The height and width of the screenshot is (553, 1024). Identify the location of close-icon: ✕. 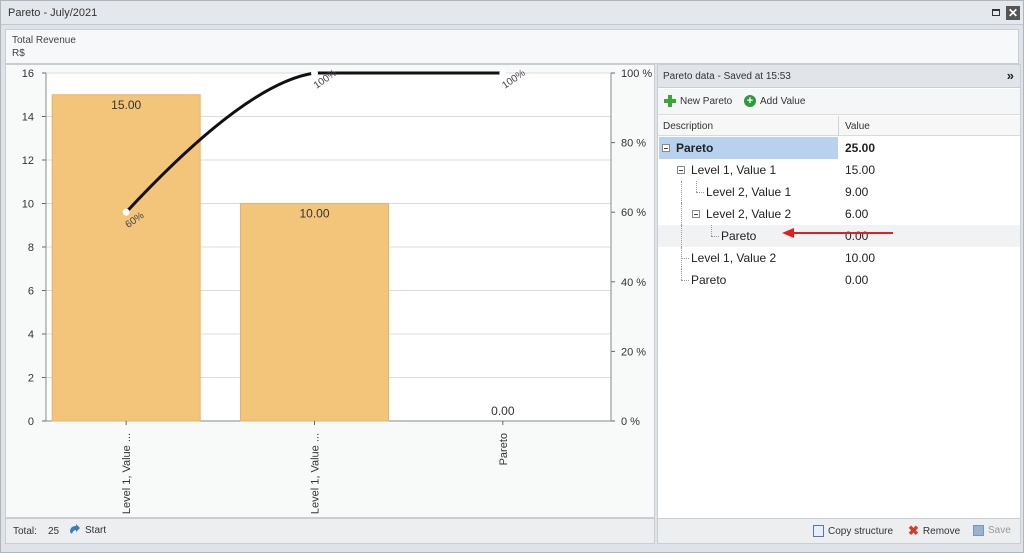
(1013, 13).